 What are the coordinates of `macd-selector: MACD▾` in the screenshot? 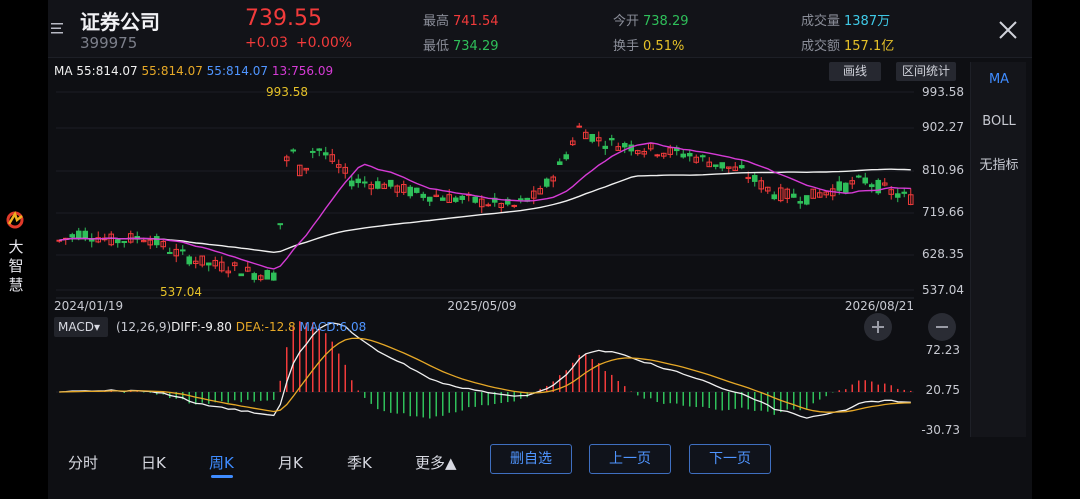 It's located at (81, 327).